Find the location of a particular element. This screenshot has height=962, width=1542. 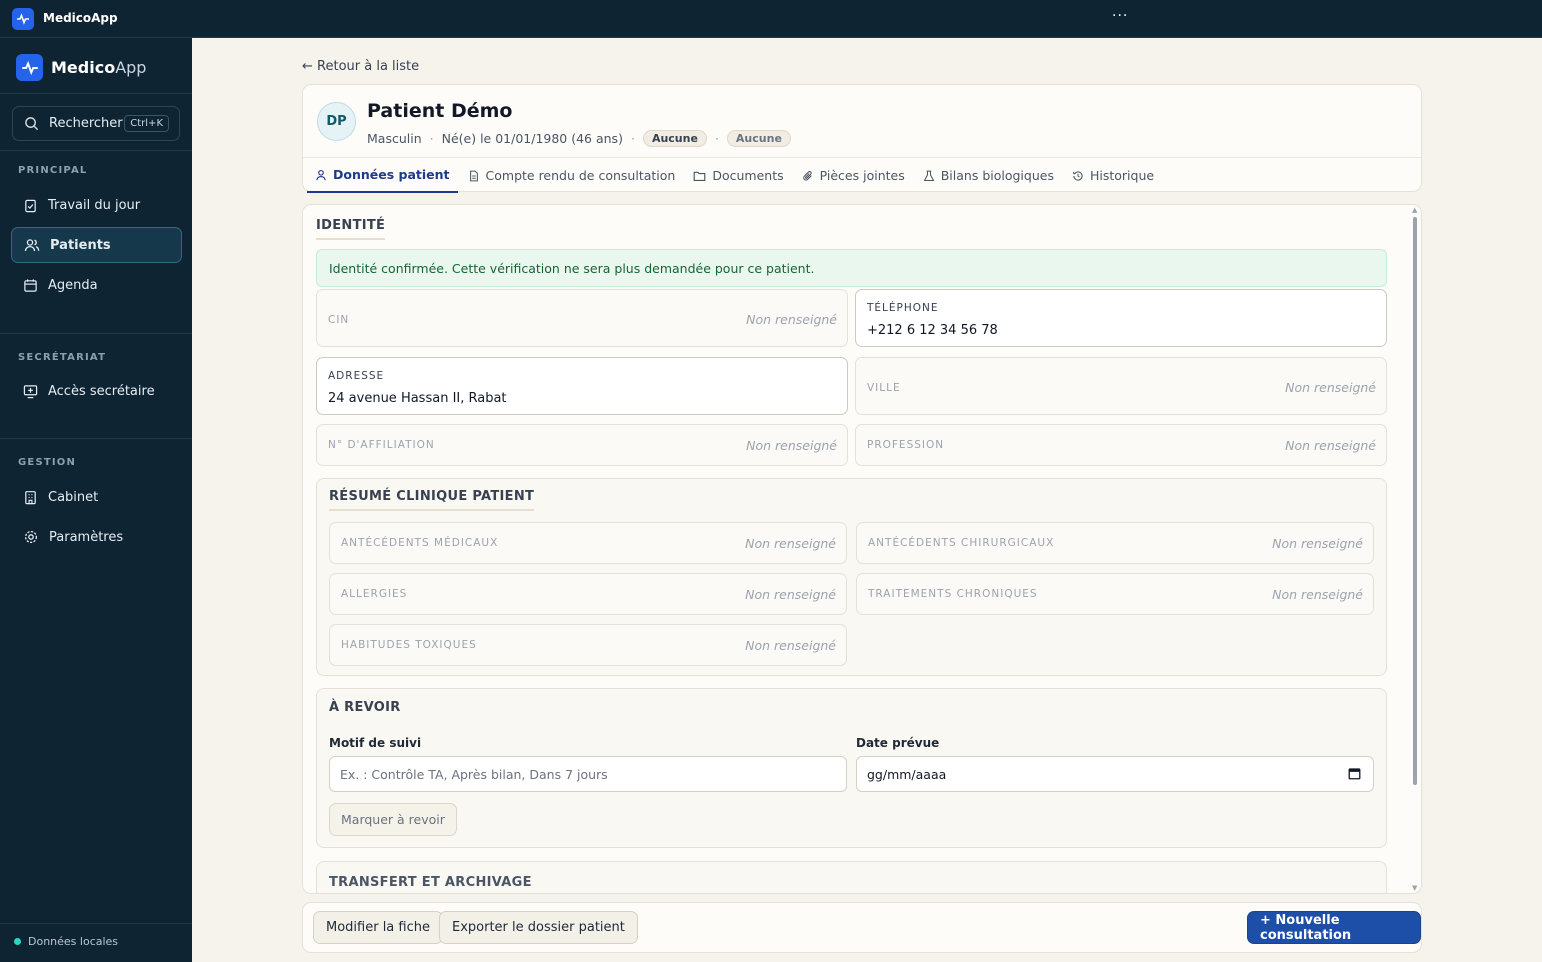

title-bar: MedicoApp ··· is located at coordinates (771, 19).